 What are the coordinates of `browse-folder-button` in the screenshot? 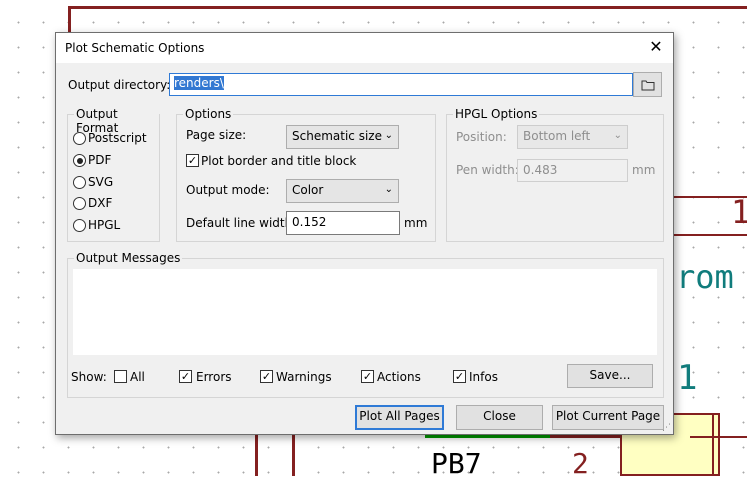 It's located at (647, 84).